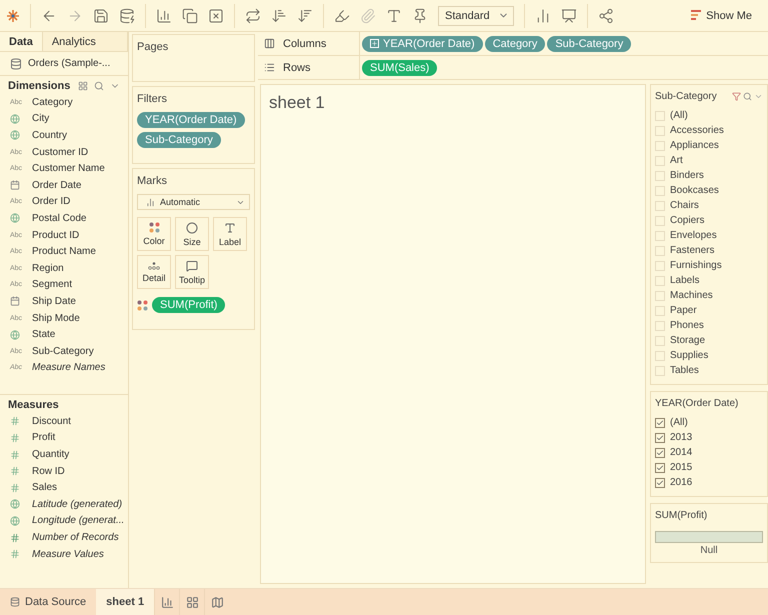 This screenshot has width=768, height=615. I want to click on share-icon, so click(606, 16).